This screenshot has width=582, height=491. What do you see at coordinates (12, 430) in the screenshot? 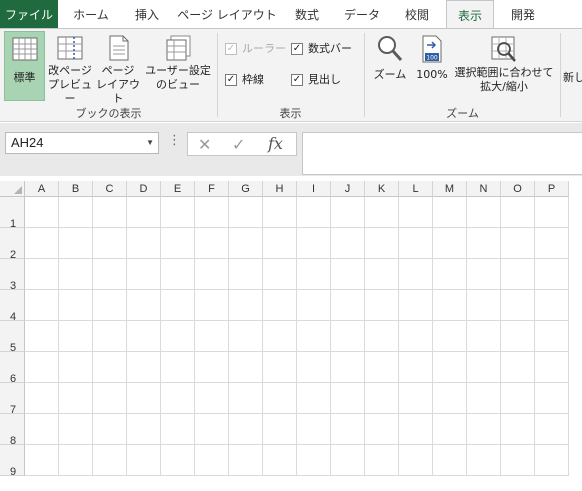
I see `row-header: 8` at bounding box center [12, 430].